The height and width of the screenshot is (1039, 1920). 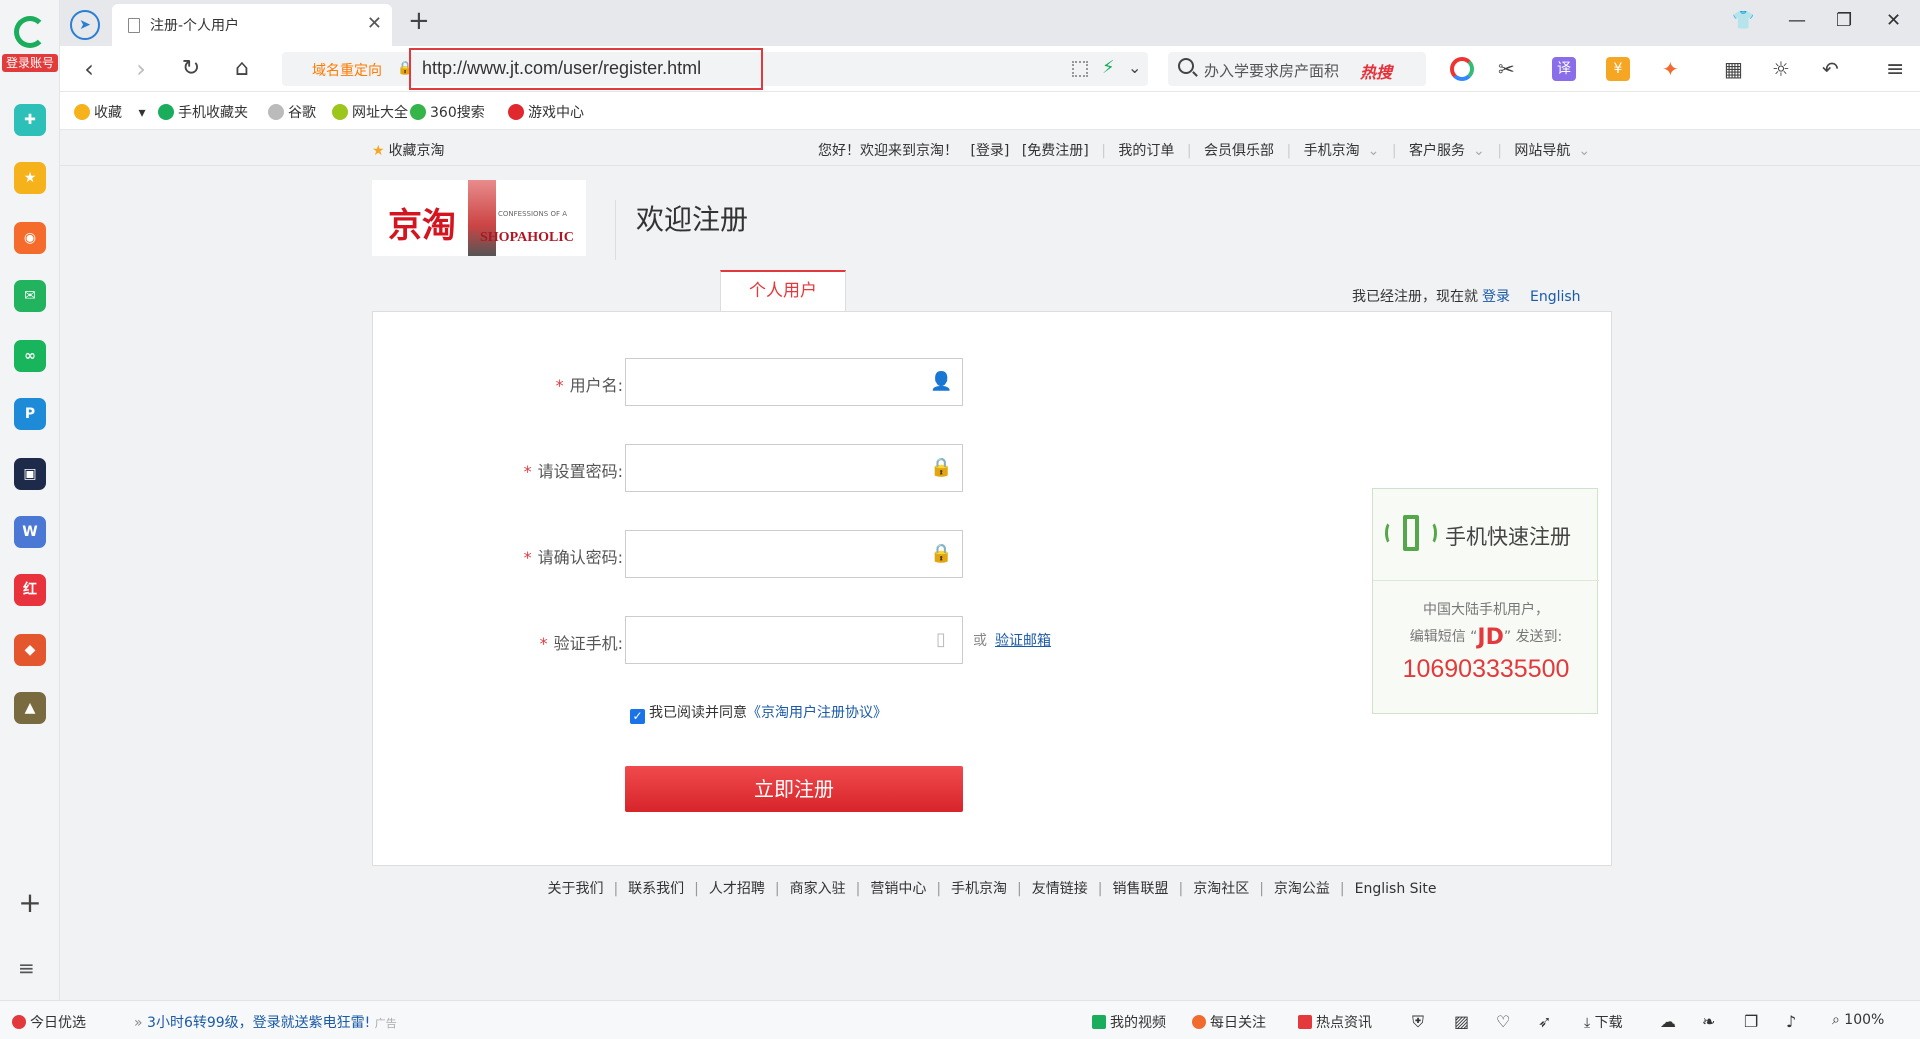 What do you see at coordinates (265, 1022) in the screenshot?
I see `promo-text: » 3小时6转99级，登录就送紫电狂雷! 广告` at bounding box center [265, 1022].